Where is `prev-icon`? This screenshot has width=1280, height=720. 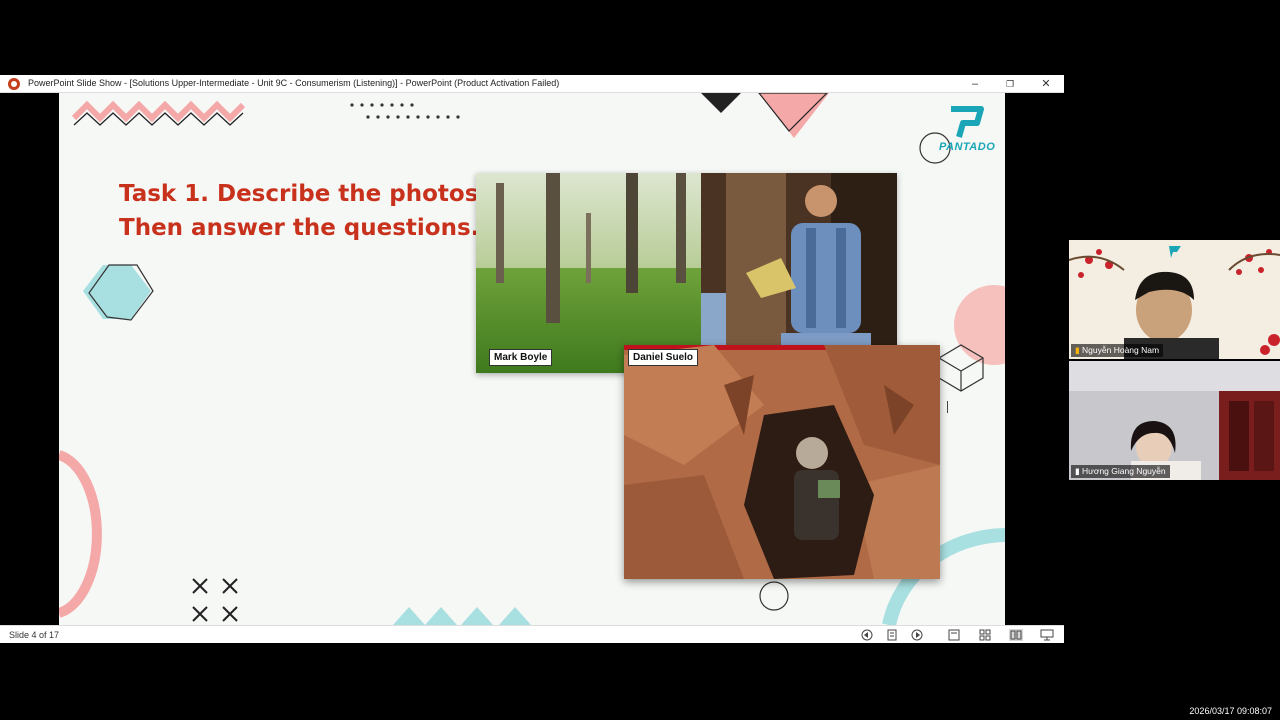 prev-icon is located at coordinates (867, 635).